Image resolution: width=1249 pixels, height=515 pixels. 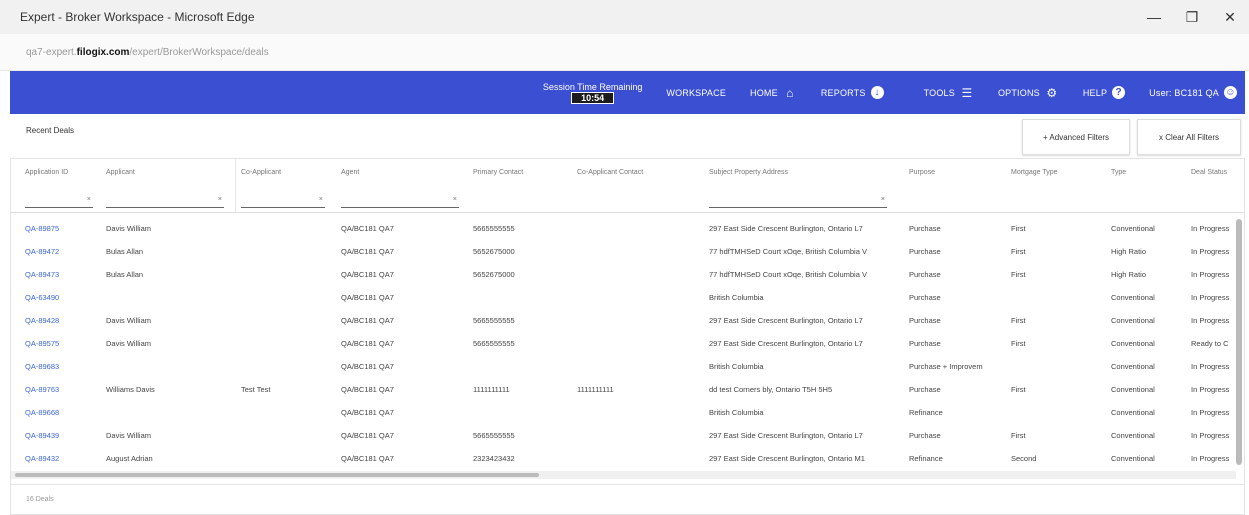 What do you see at coordinates (922, 172) in the screenshot?
I see `col-header-purpose: Purpose` at bounding box center [922, 172].